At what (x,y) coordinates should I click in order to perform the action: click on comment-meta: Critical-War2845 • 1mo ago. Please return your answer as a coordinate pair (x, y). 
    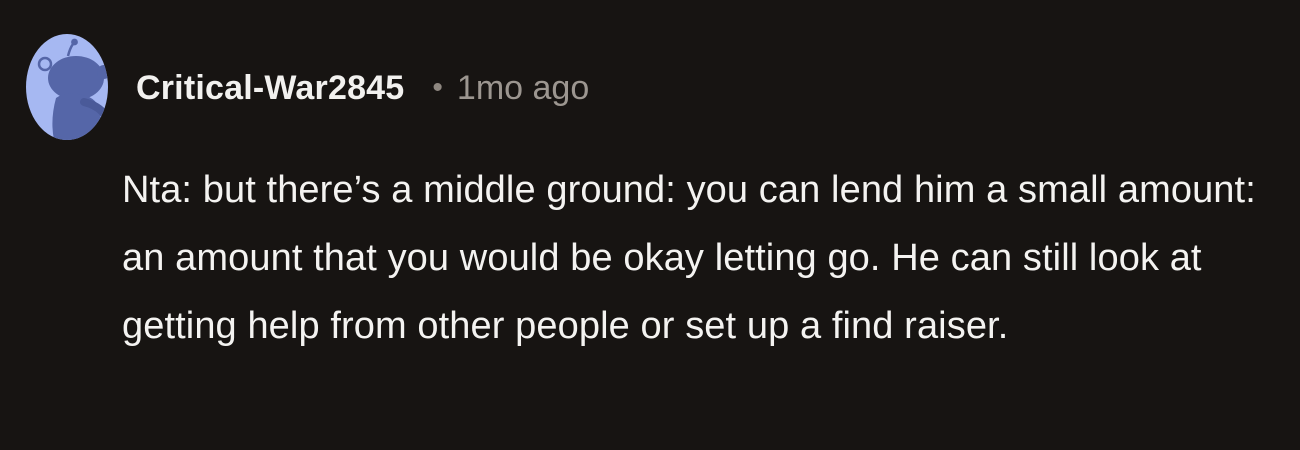
    Looking at the image, I should click on (362, 88).